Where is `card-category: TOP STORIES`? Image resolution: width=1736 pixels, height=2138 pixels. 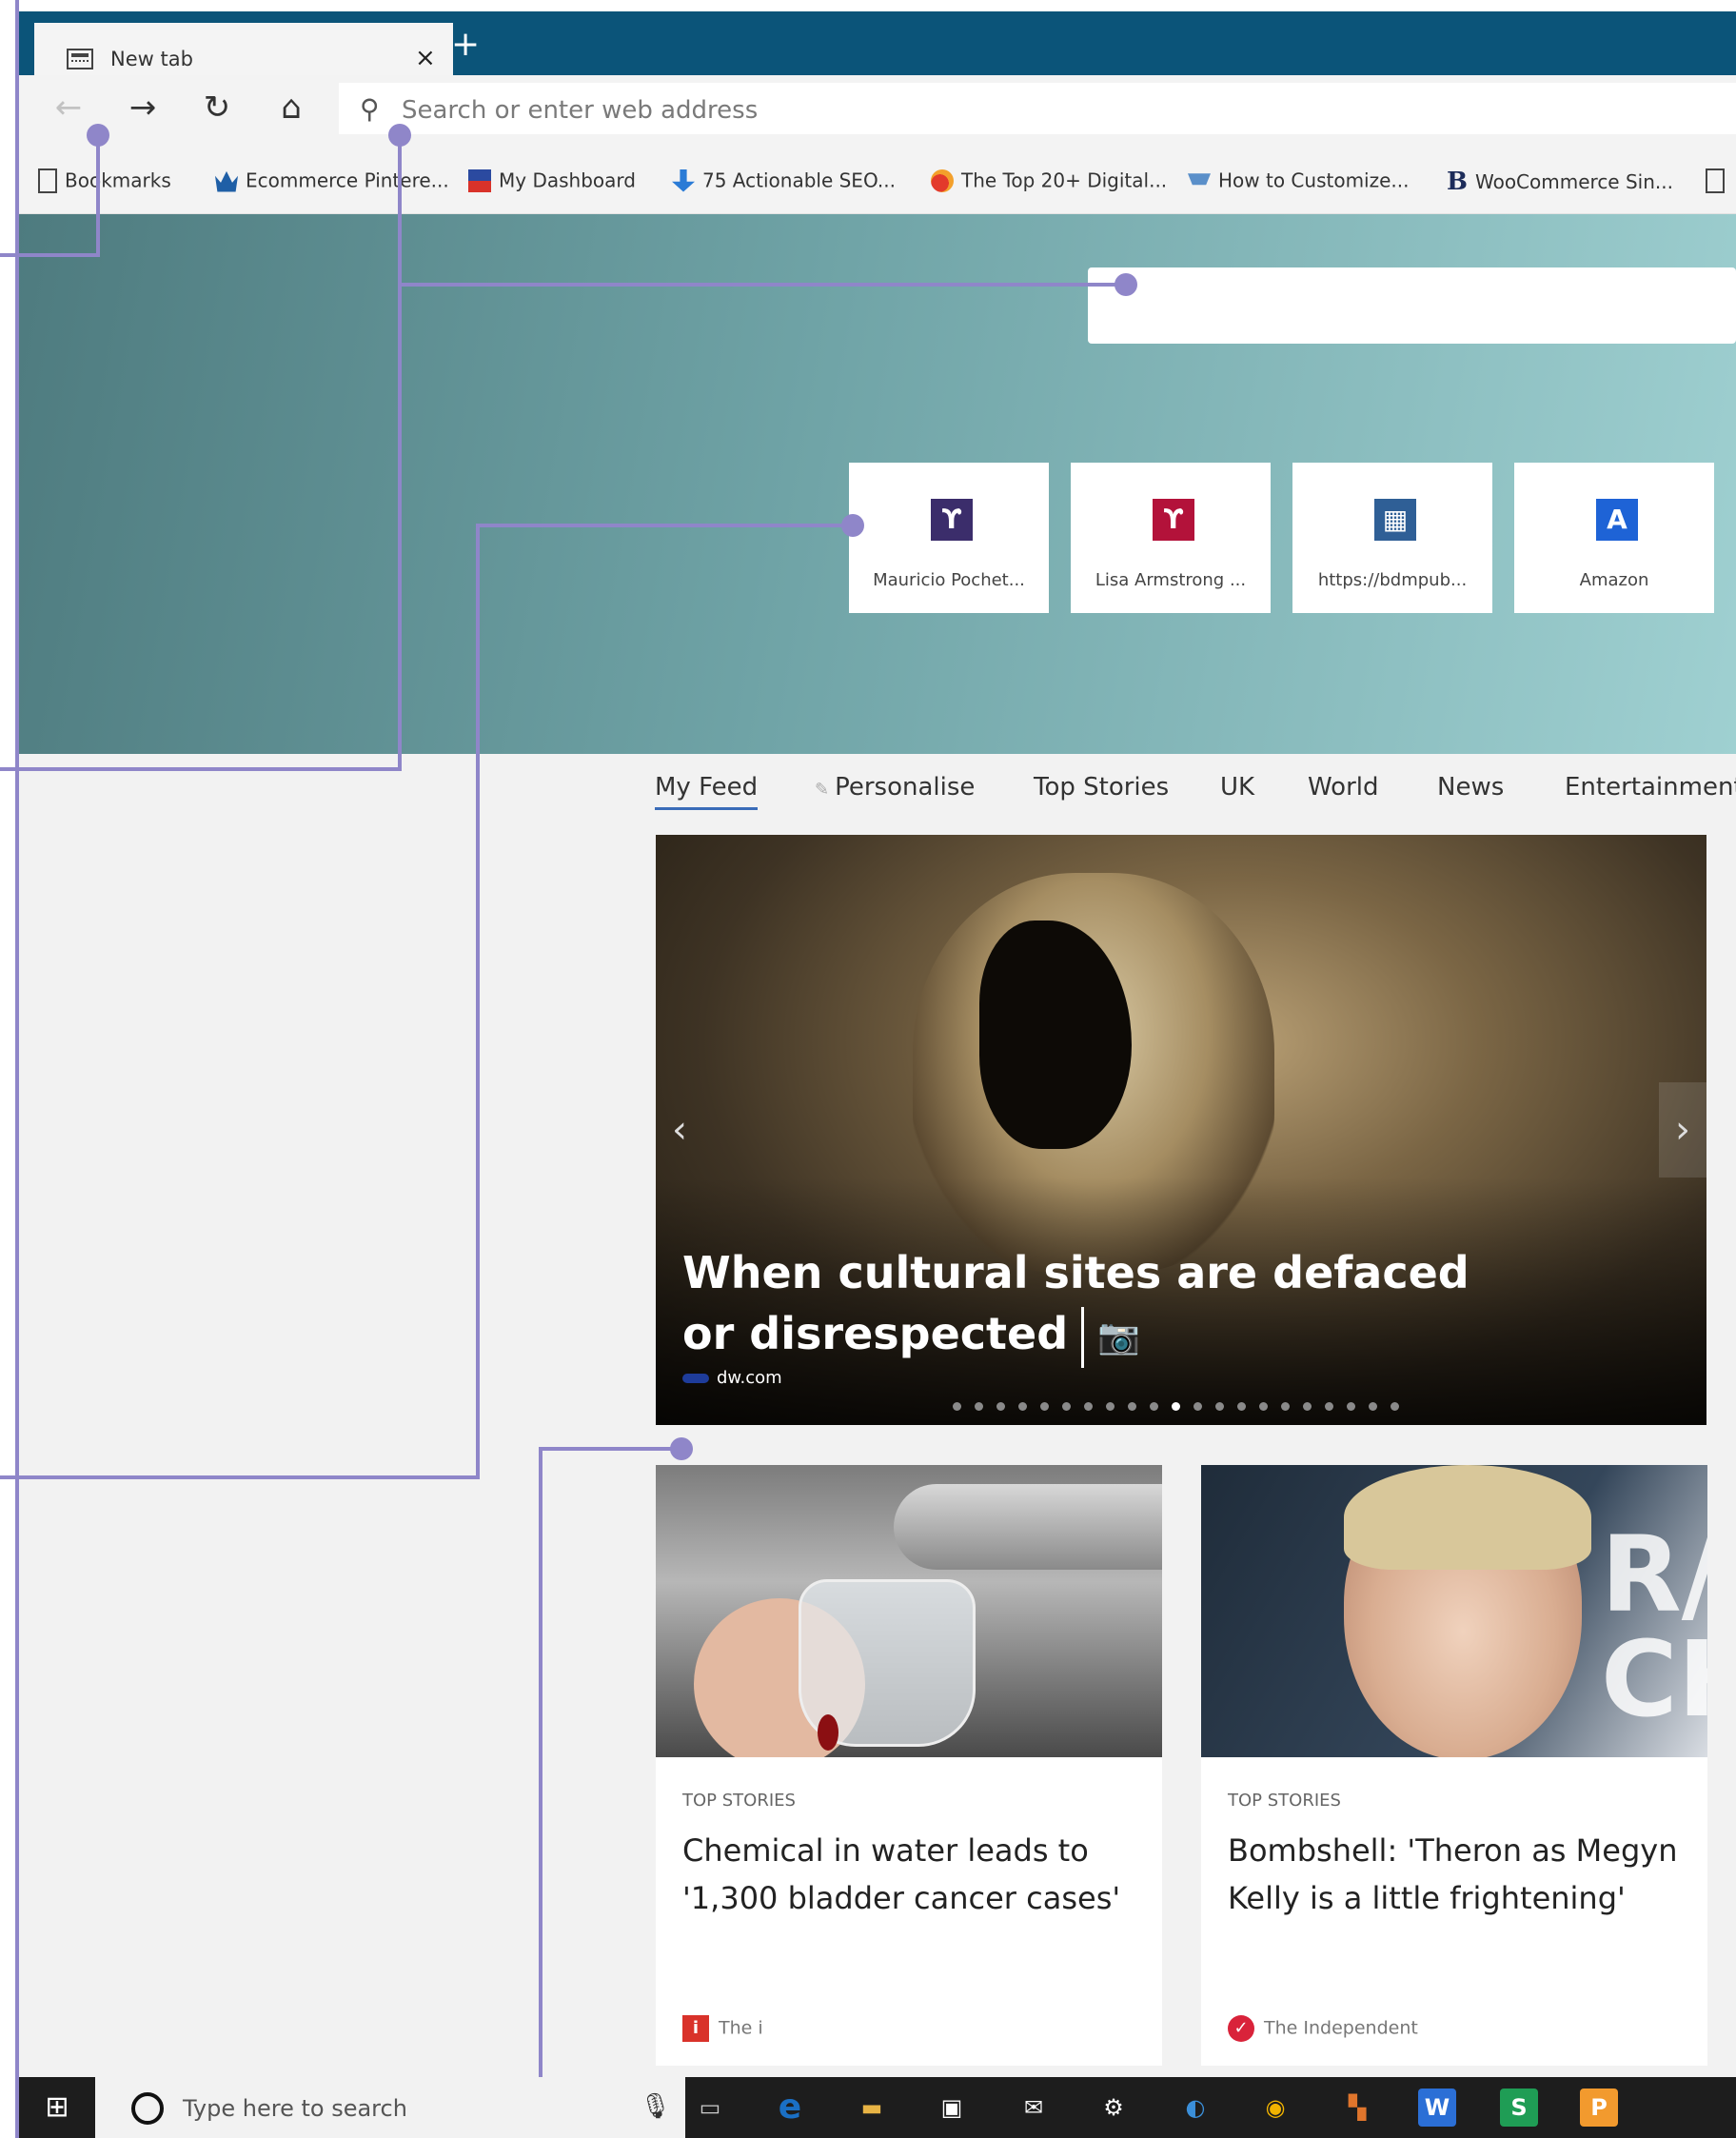 card-category: TOP STORIES is located at coordinates (1284, 1801).